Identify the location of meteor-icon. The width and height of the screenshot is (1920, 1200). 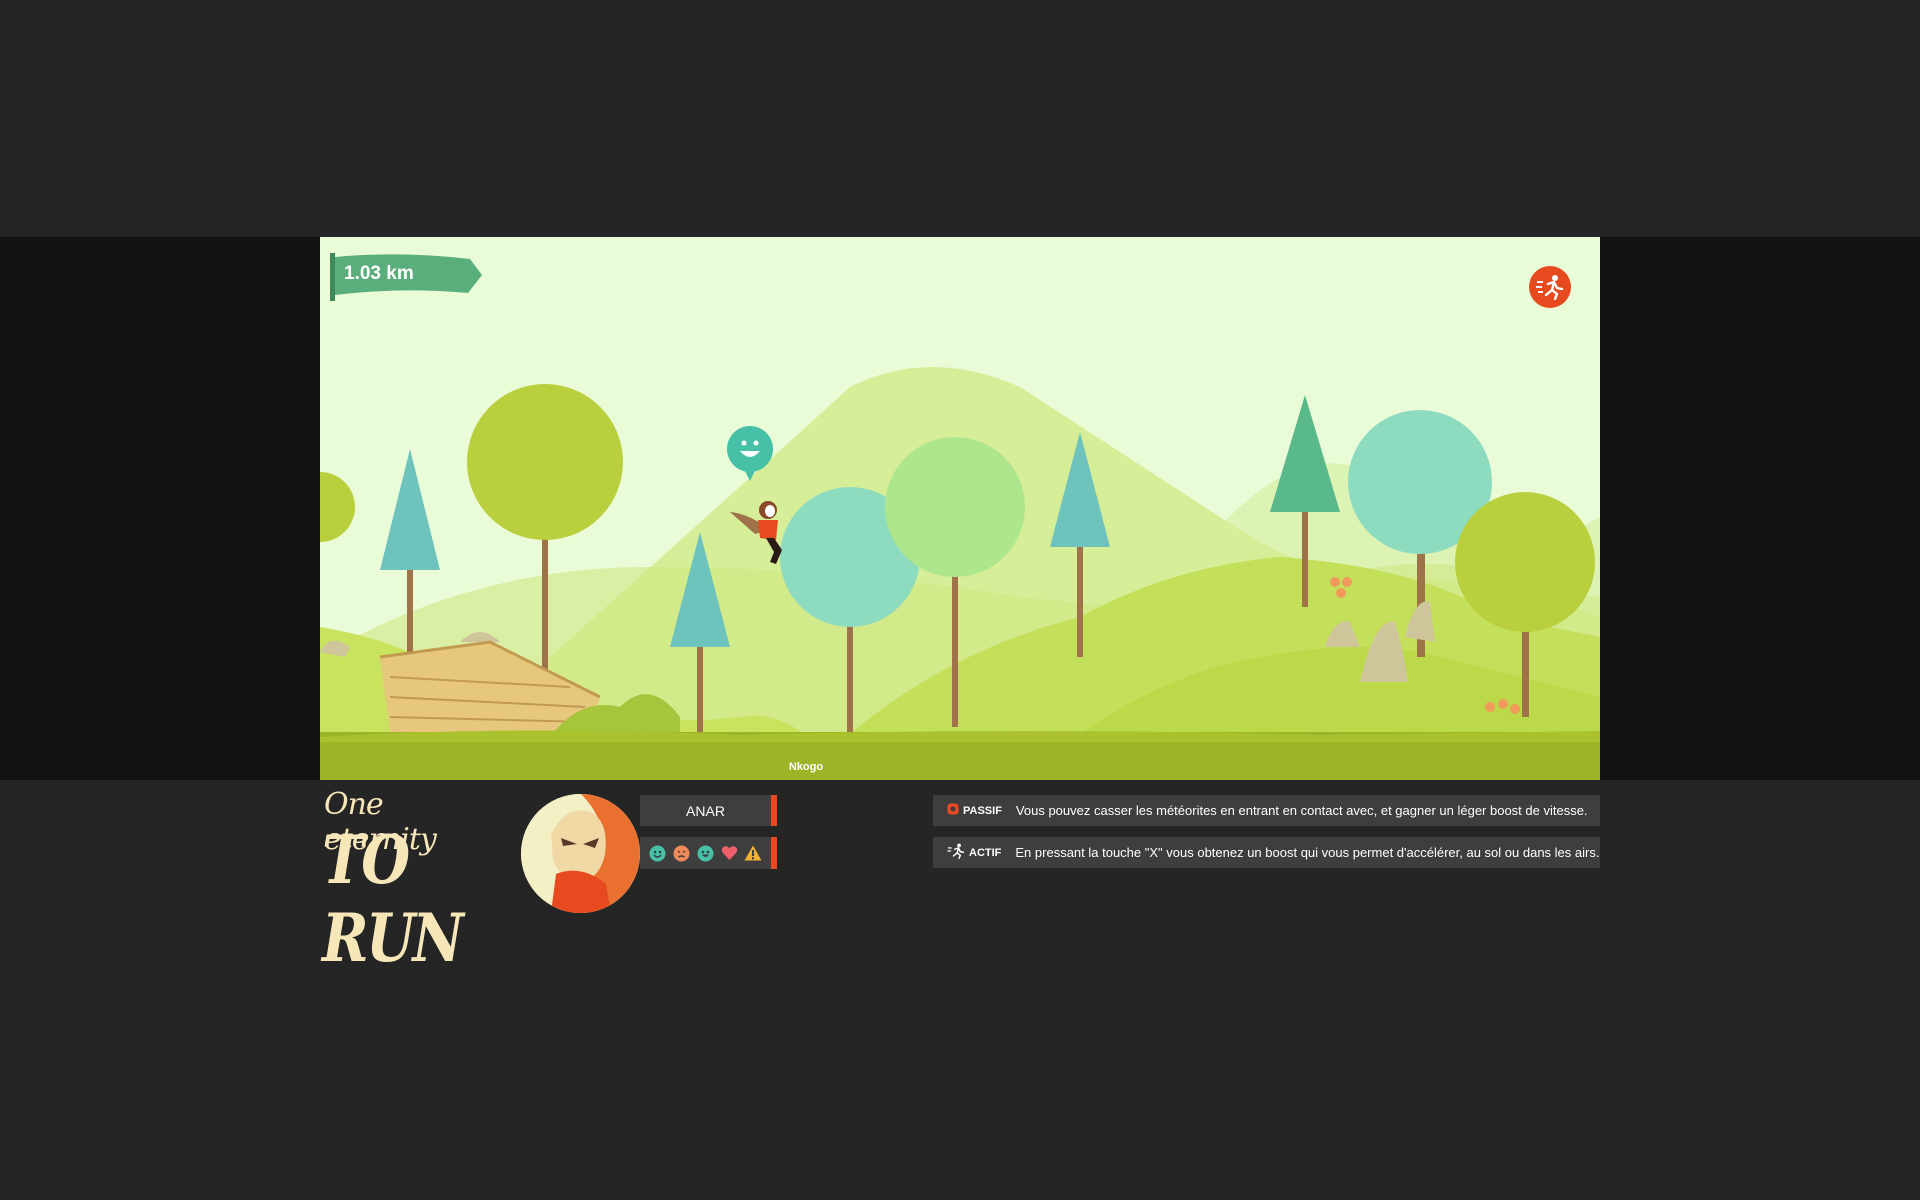
(953, 810).